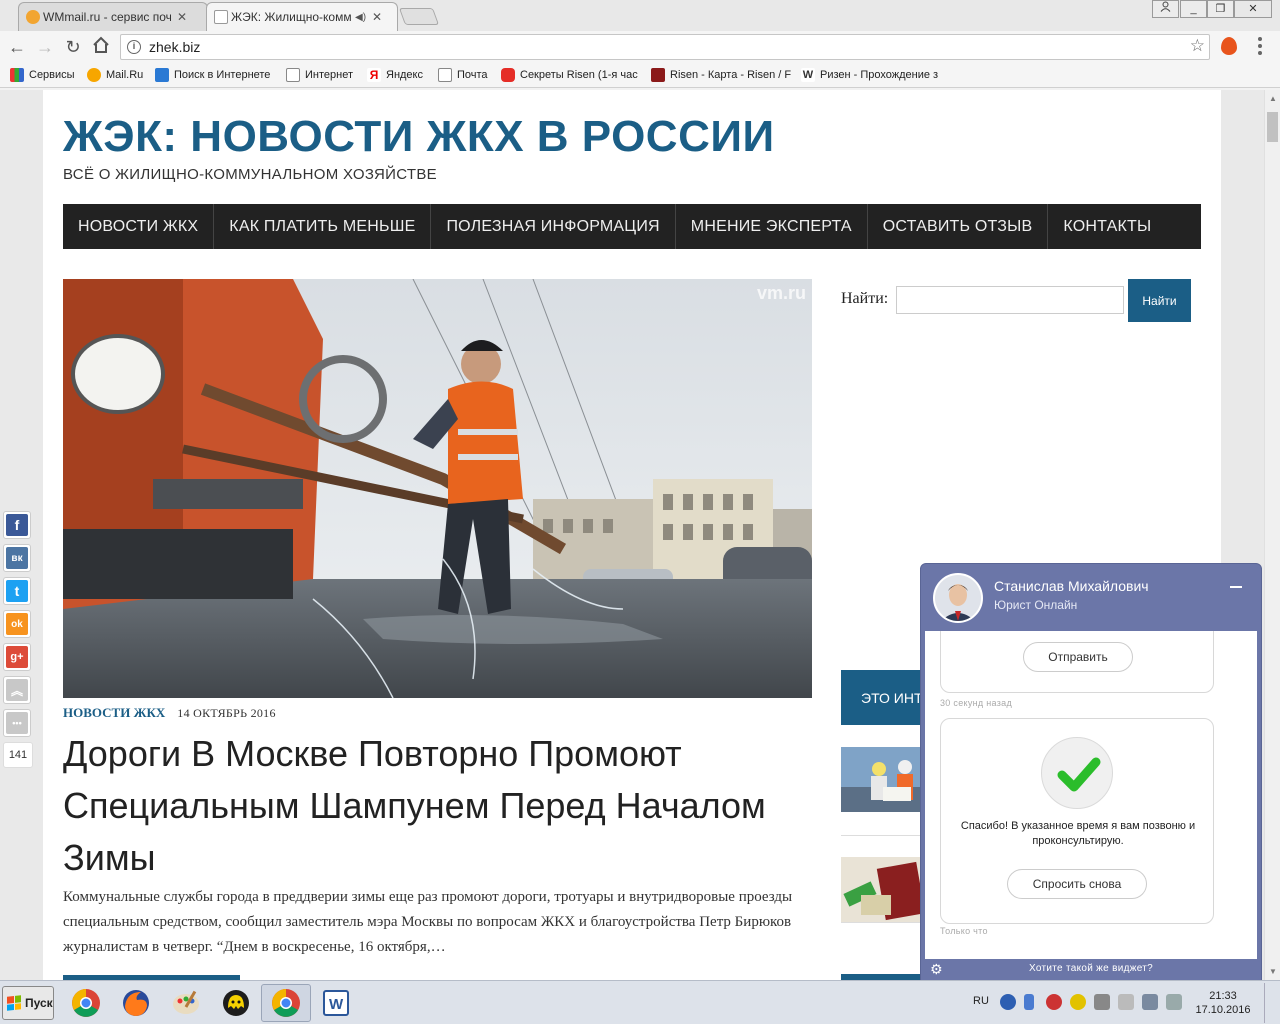 The width and height of the screenshot is (1280, 1024). Describe the element at coordinates (1261, 46) in the screenshot. I see `browser-menu-icon` at that location.